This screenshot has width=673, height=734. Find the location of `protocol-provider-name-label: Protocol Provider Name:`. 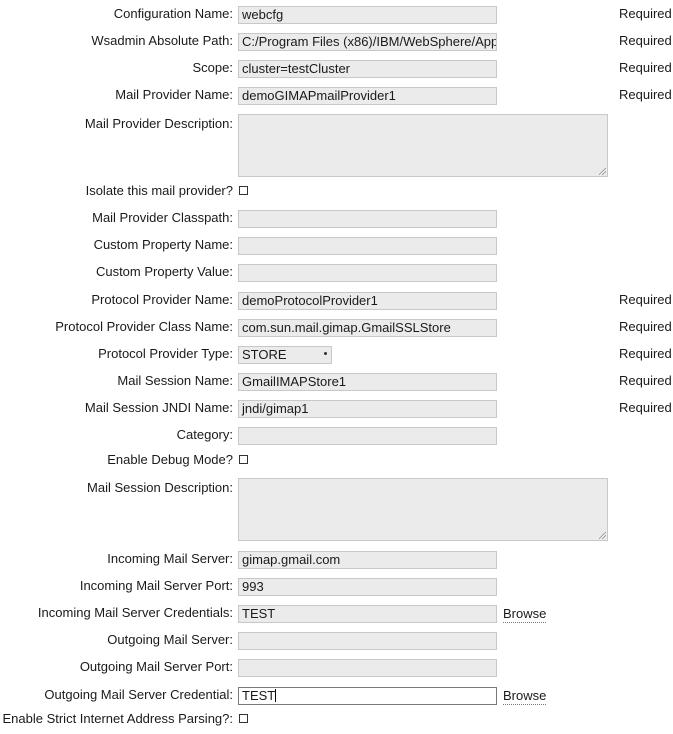

protocol-provider-name-label: Protocol Provider Name: is located at coordinates (162, 299).